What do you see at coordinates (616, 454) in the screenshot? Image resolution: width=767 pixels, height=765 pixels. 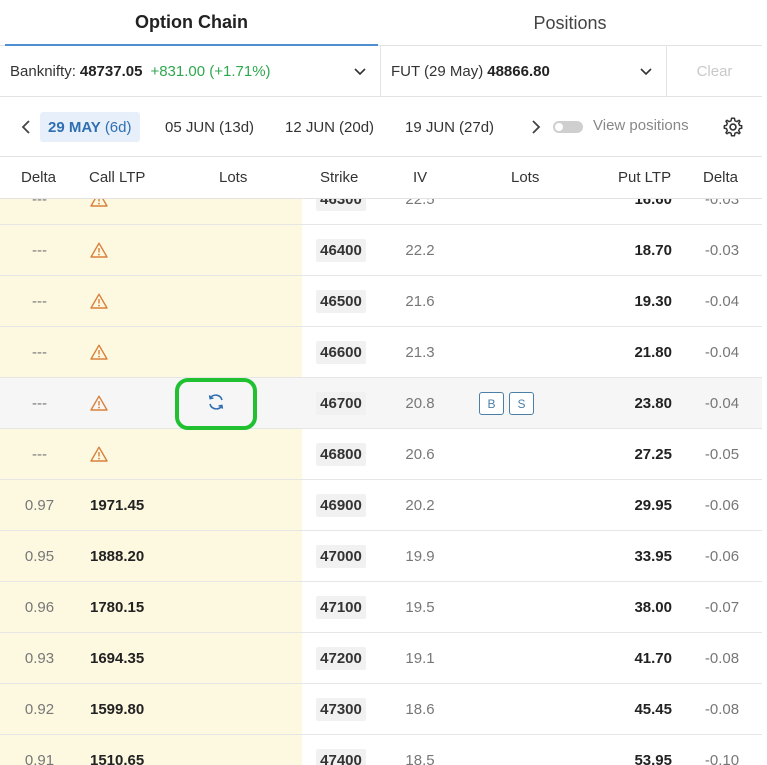 I see `put-ltp-cell: 27.25` at bounding box center [616, 454].